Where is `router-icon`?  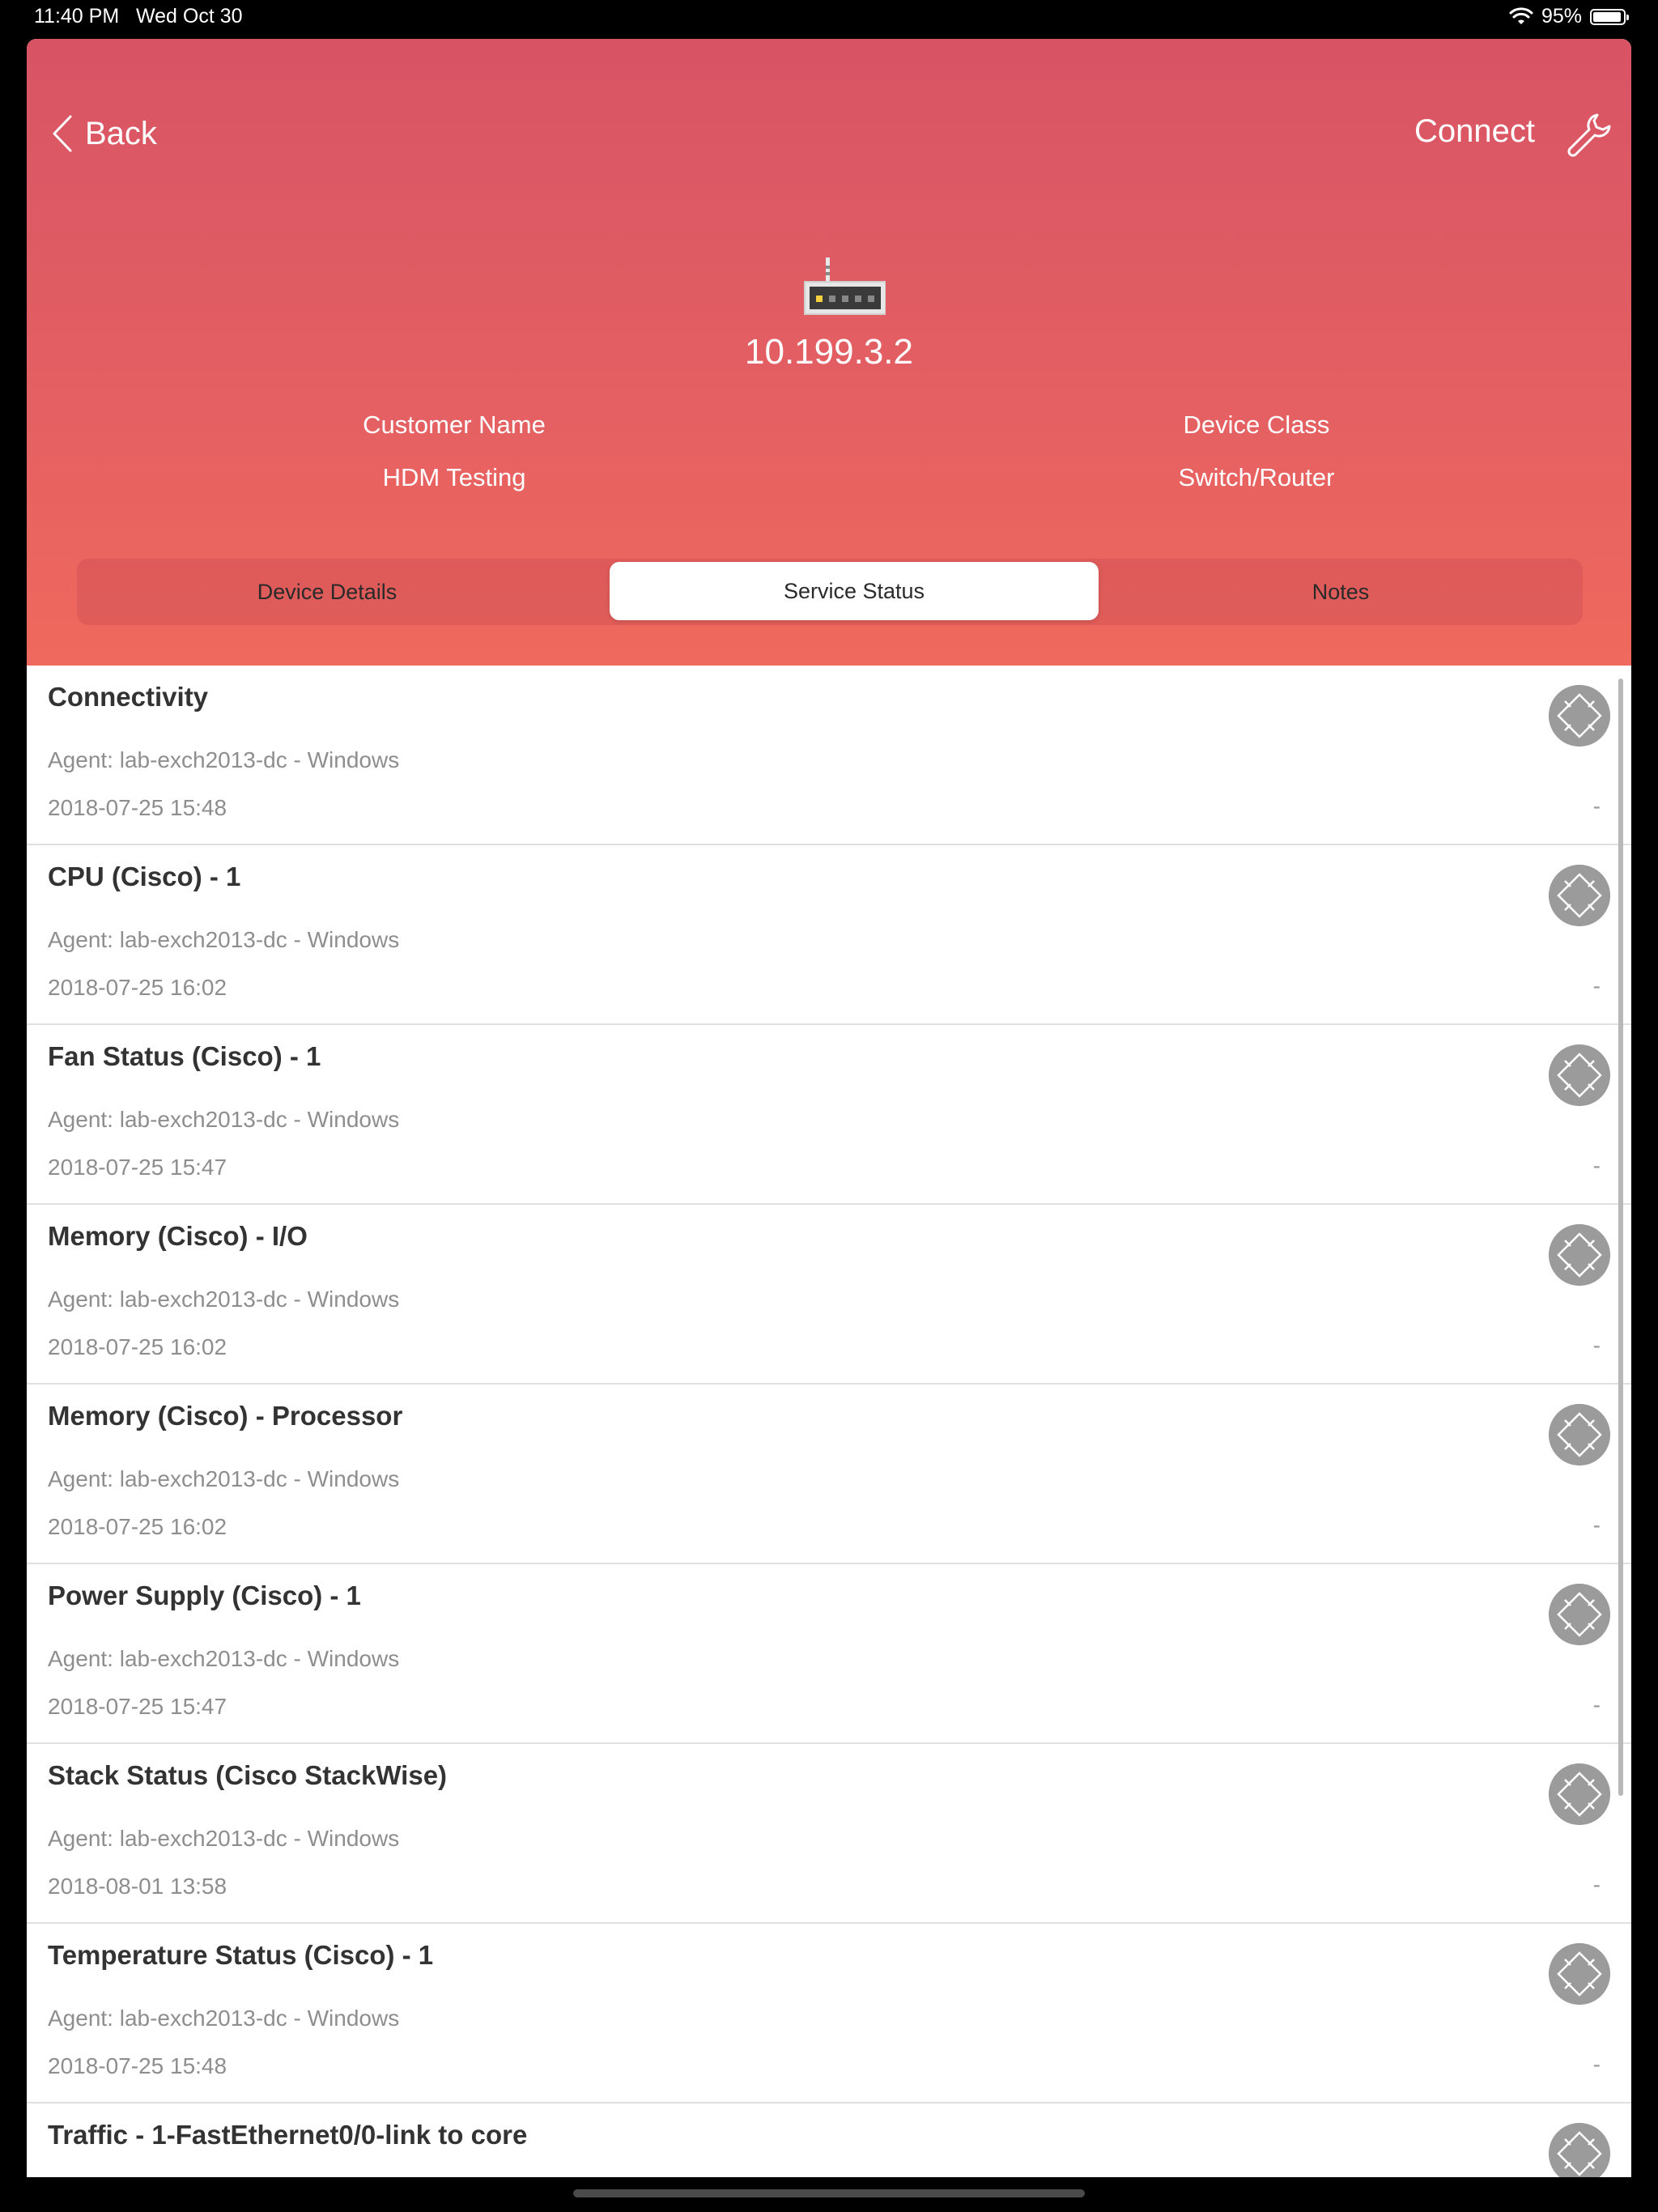
router-icon is located at coordinates (845, 286).